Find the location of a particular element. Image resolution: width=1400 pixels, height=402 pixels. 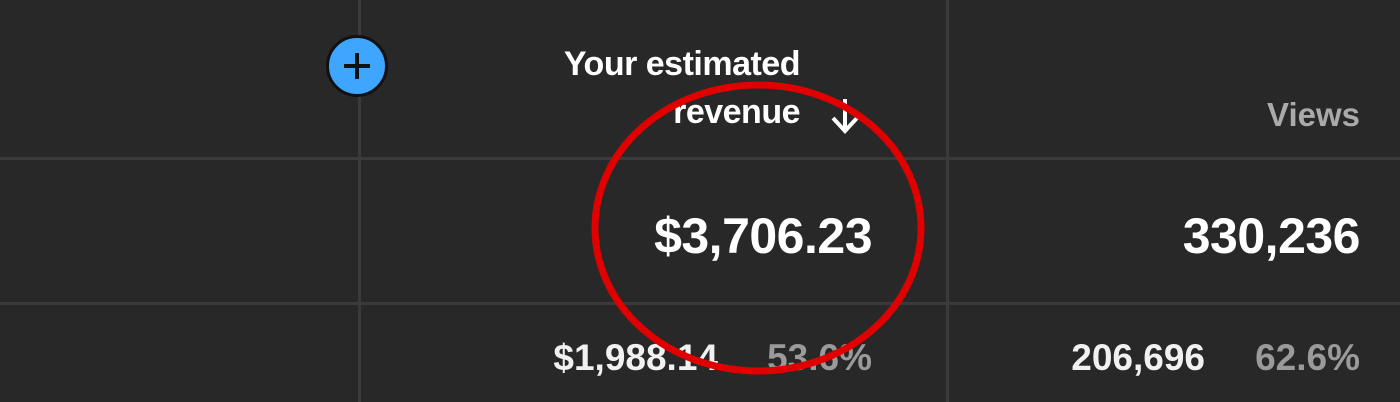

total-revenue-value: $3,706.23 is located at coordinates (763, 236).